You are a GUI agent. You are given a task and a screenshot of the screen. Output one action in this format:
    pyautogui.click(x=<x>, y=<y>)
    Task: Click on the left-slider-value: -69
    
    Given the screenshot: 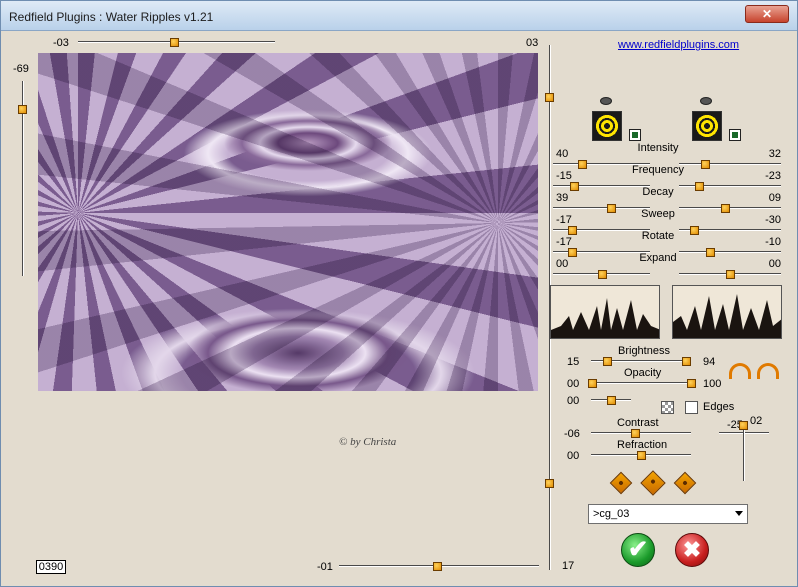 What is the action you would take?
    pyautogui.click(x=21, y=69)
    